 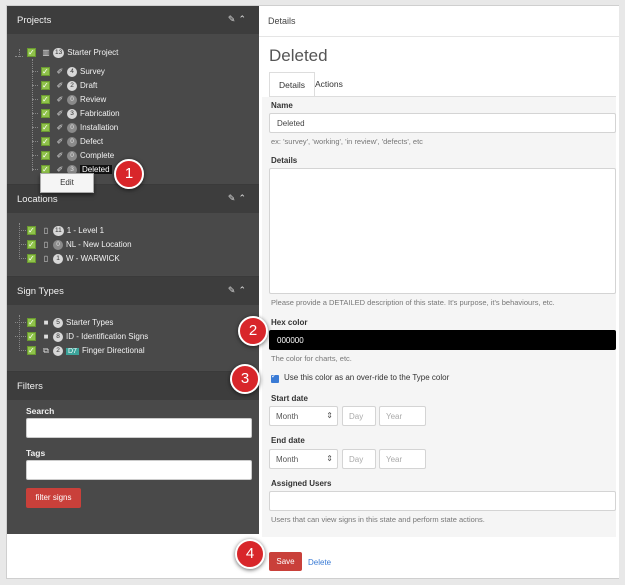 I want to click on callout-marker: 1, so click(x=129, y=174).